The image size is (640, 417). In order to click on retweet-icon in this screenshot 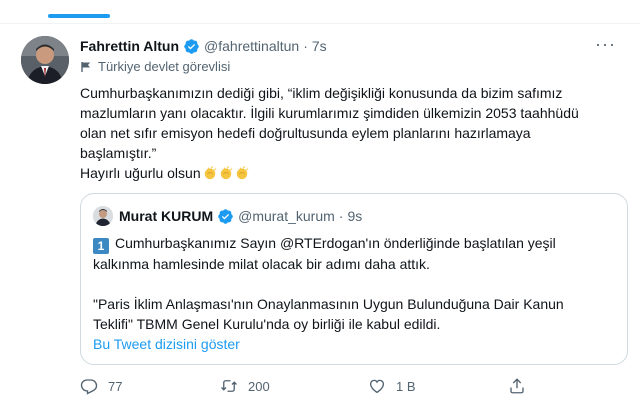, I will do `click(229, 386)`.